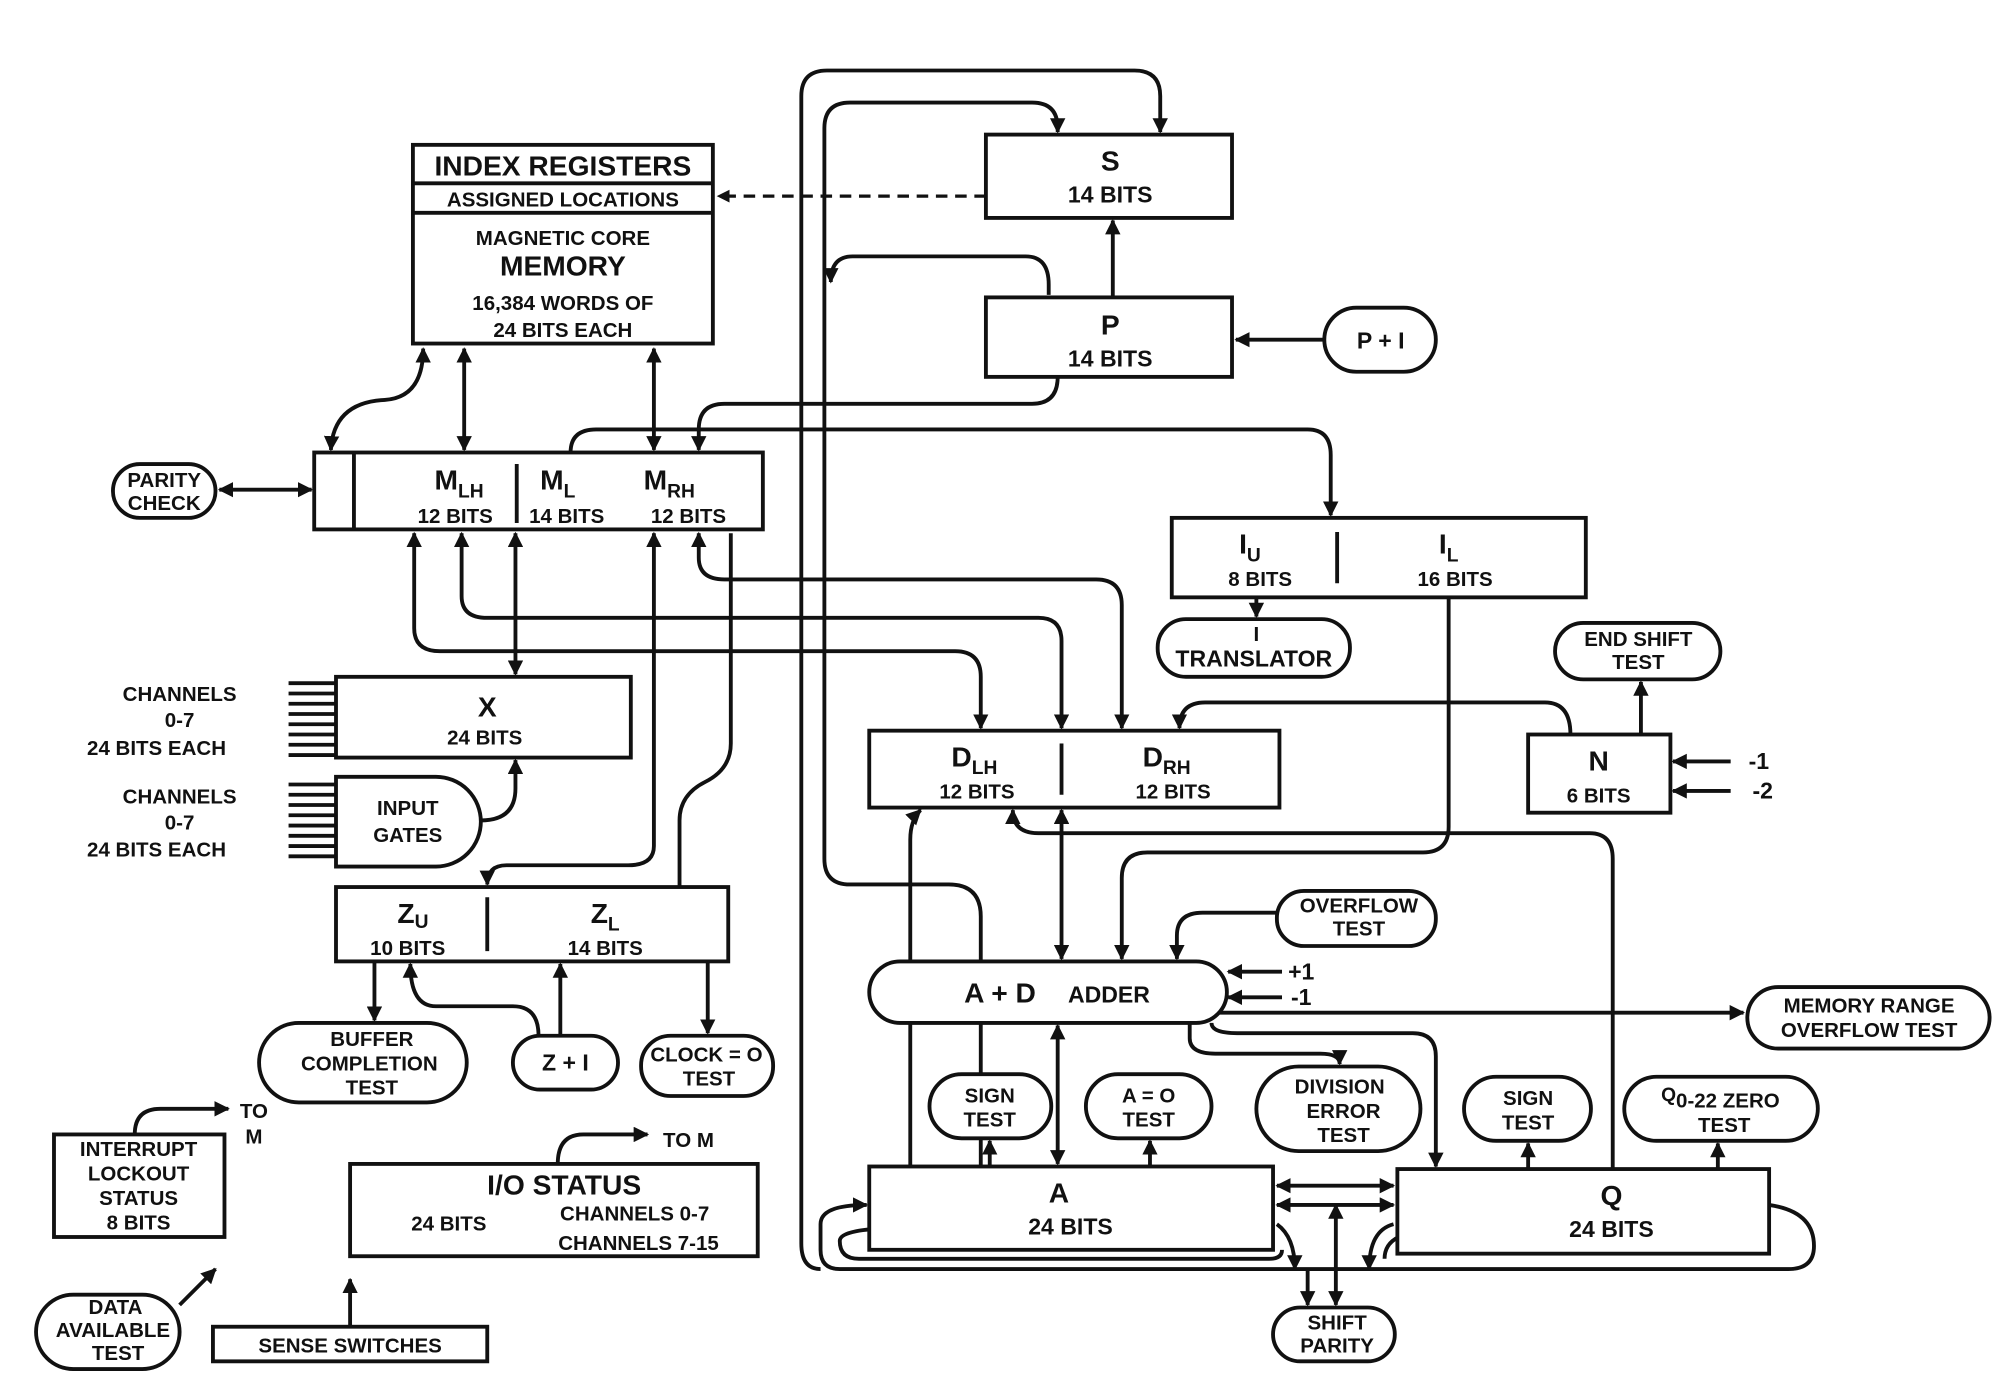 This screenshot has height=1378, width=2000. What do you see at coordinates (487, 707) in the screenshot?
I see `register-name: X` at bounding box center [487, 707].